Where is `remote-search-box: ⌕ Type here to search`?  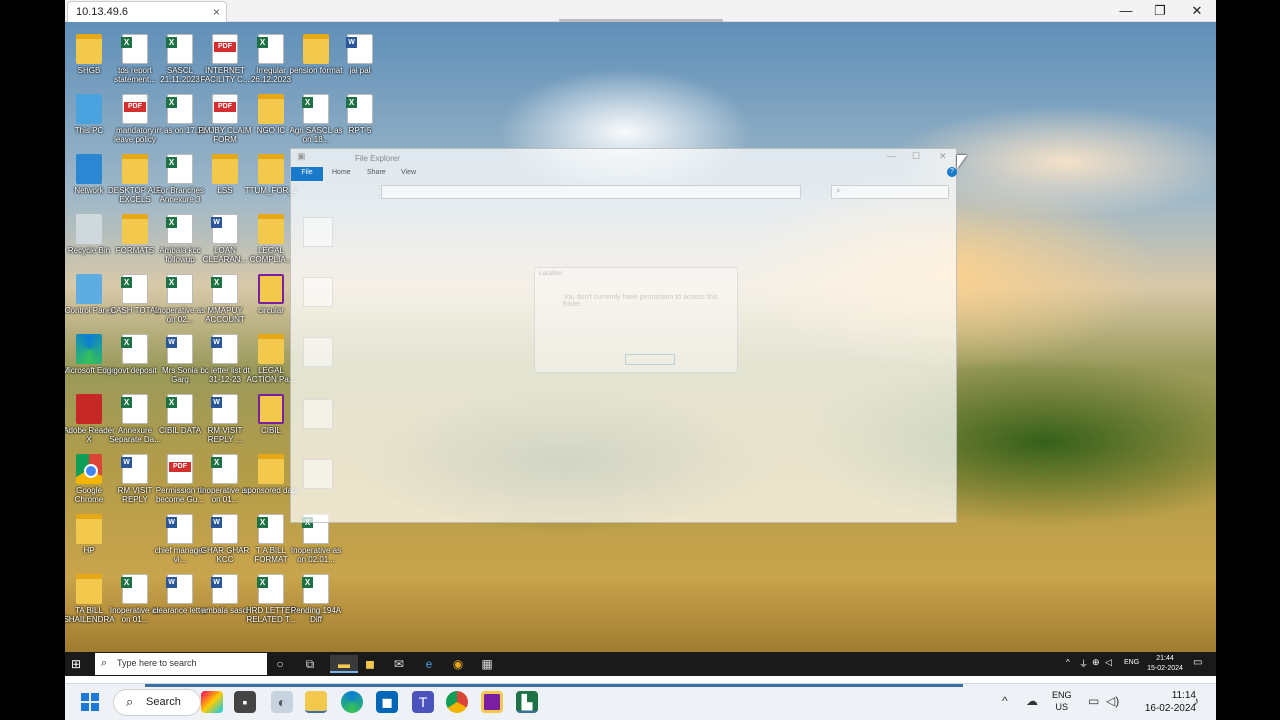 remote-search-box: ⌕ Type here to search is located at coordinates (181, 664).